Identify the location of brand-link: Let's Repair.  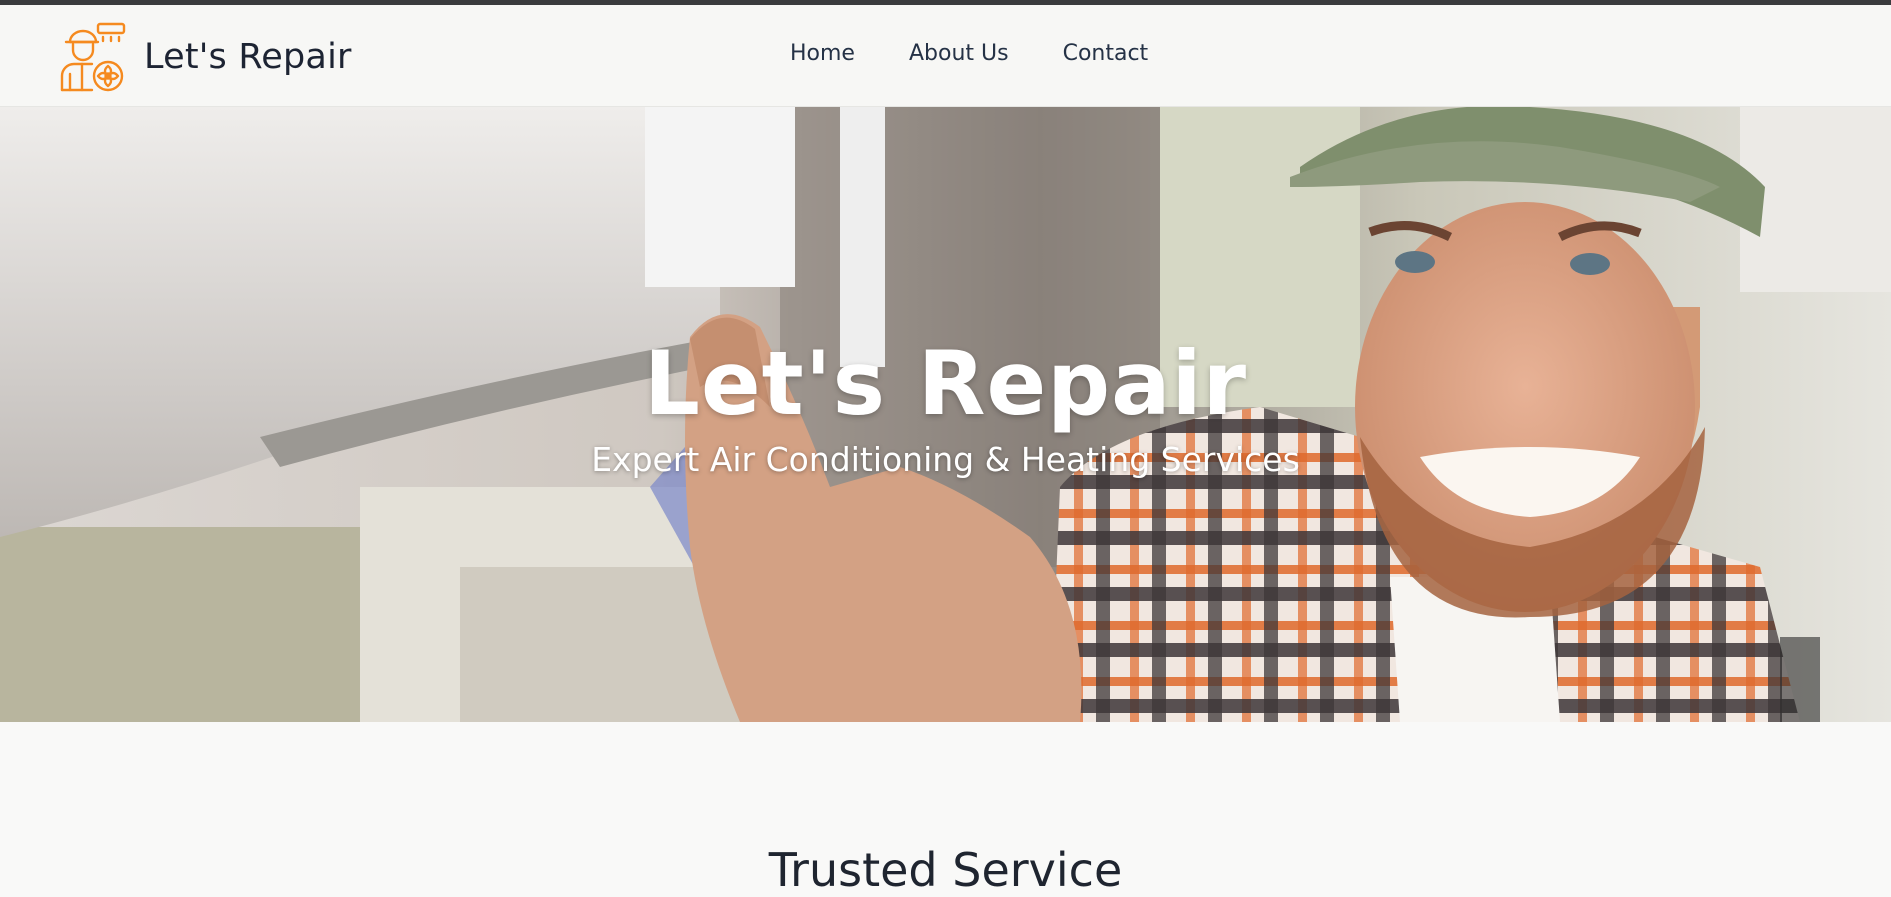
(205, 57).